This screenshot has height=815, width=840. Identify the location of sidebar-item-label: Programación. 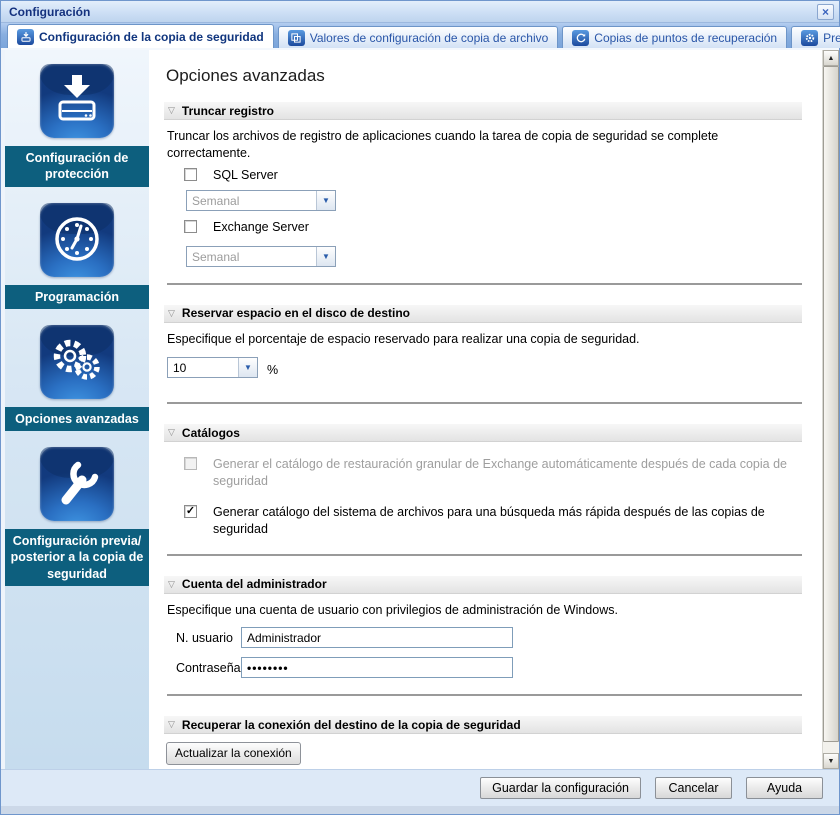
(77, 296).